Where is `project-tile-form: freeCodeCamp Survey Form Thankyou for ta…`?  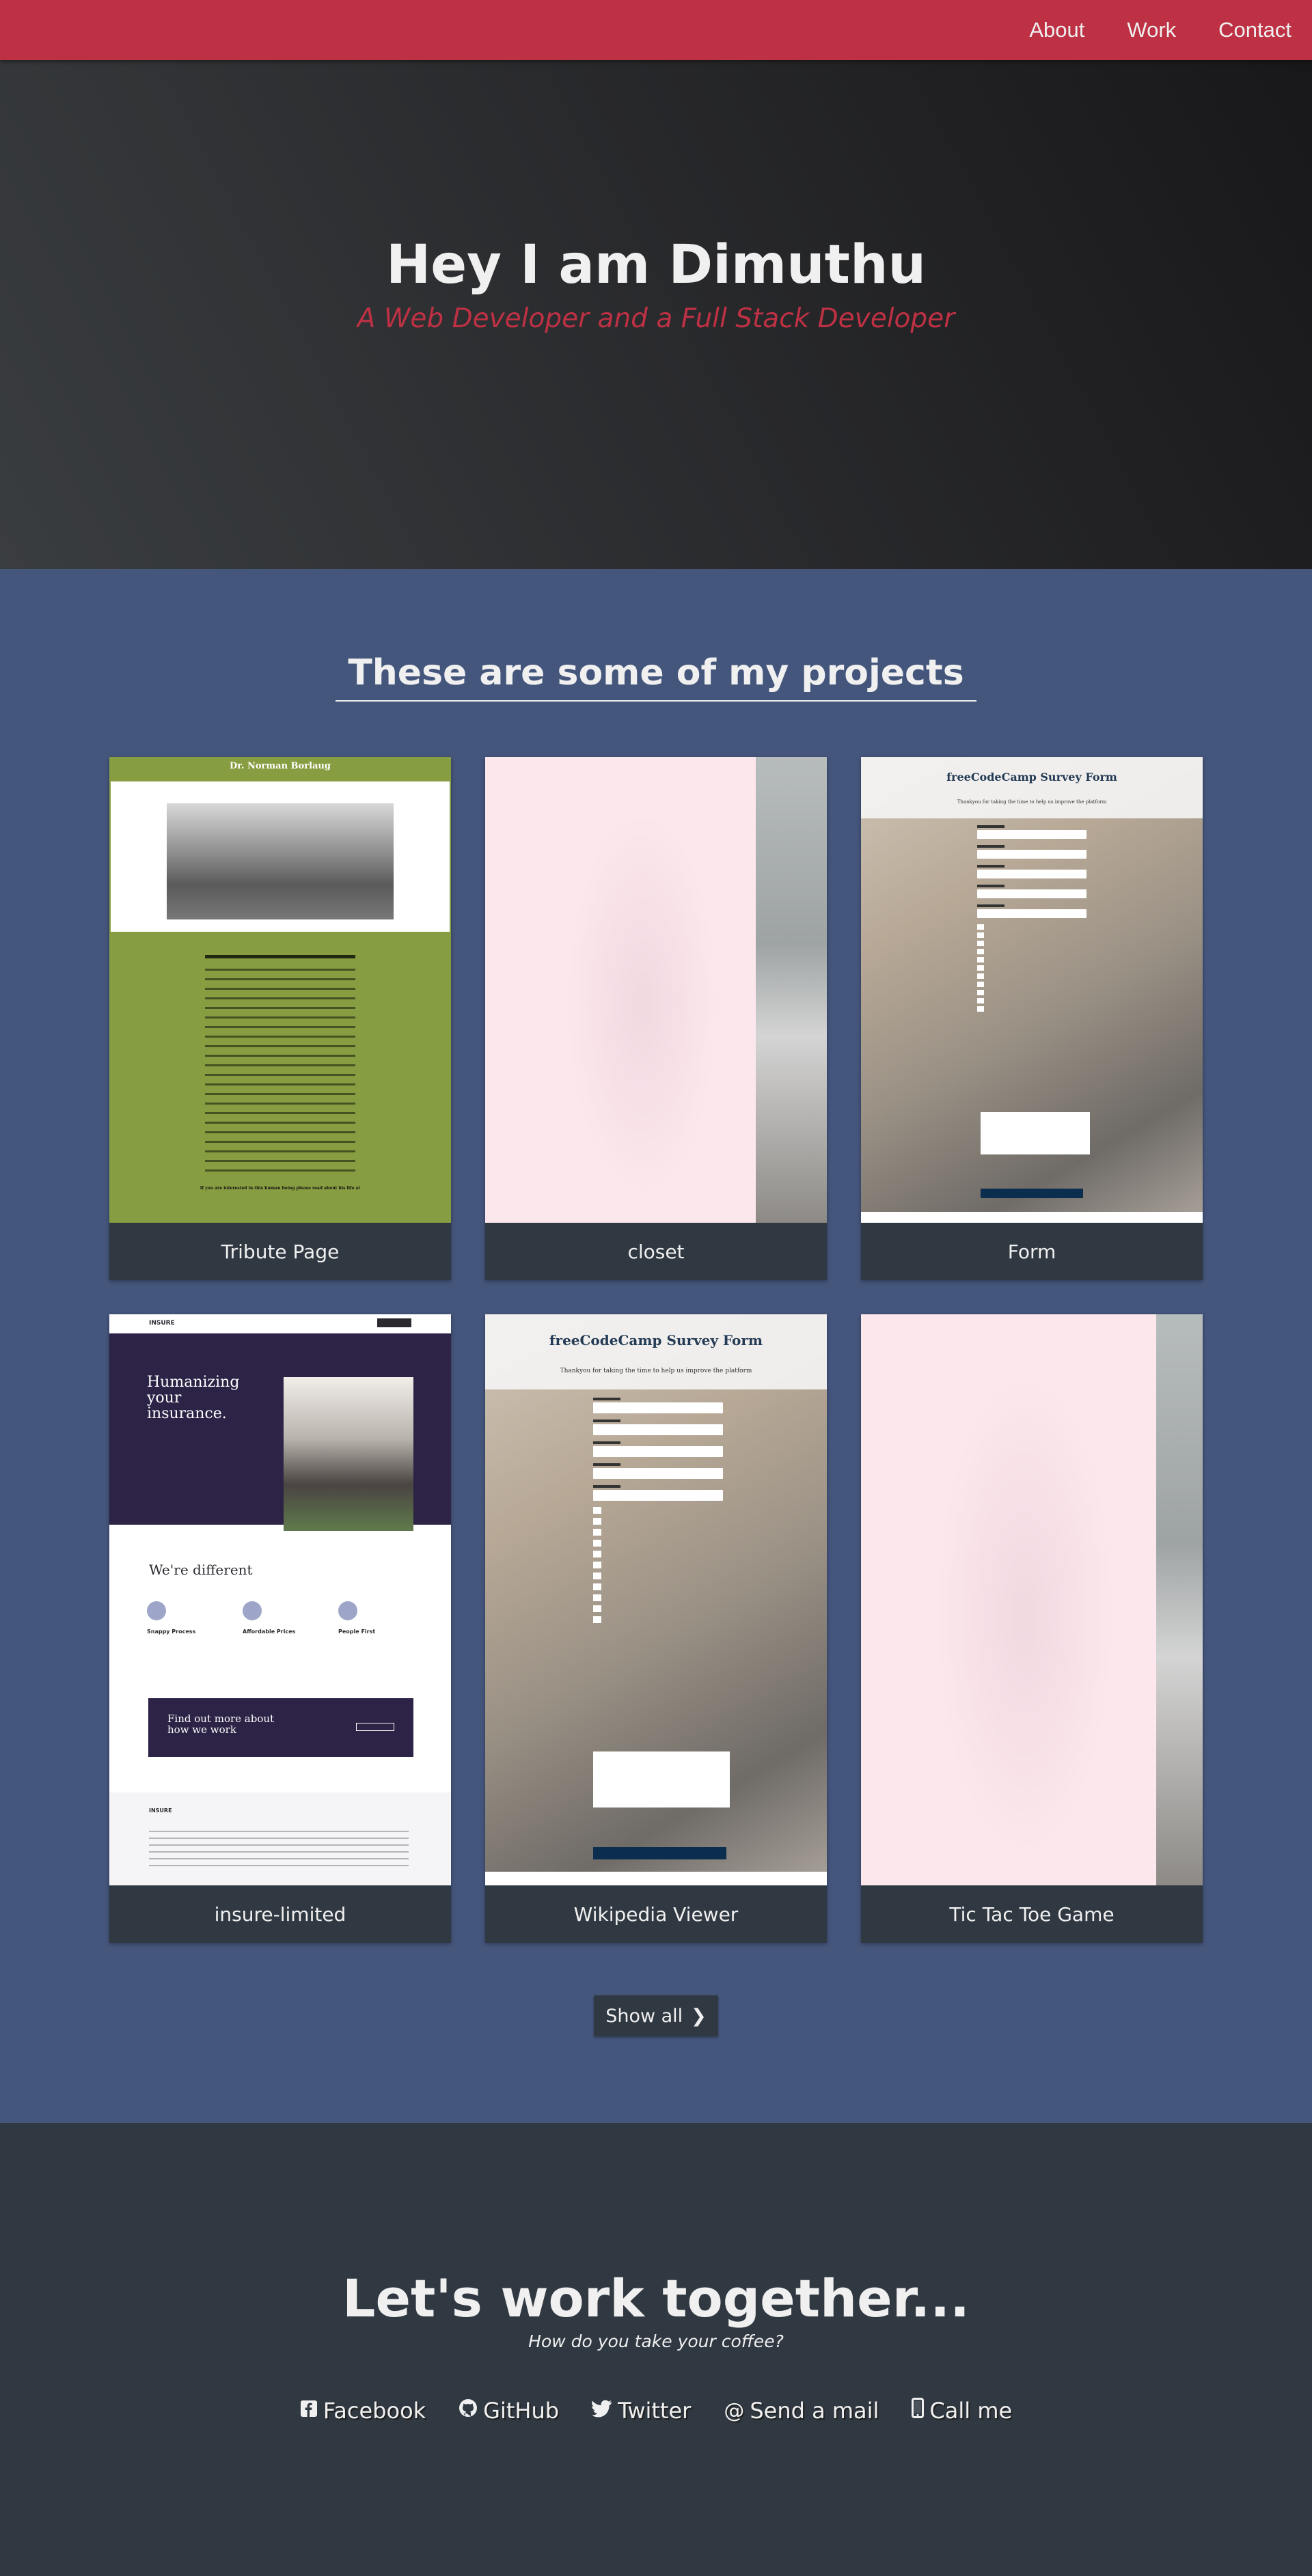
project-tile-form: freeCodeCamp Survey Form Thankyou for ta… is located at coordinates (1032, 1019).